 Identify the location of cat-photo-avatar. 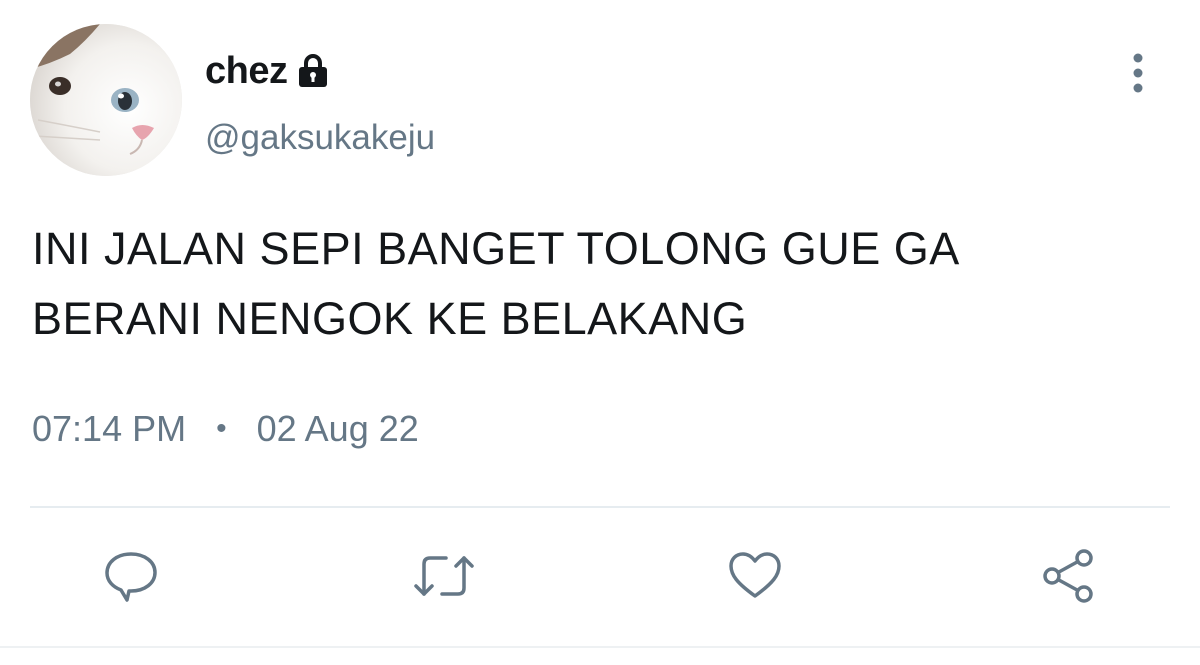
(106, 100).